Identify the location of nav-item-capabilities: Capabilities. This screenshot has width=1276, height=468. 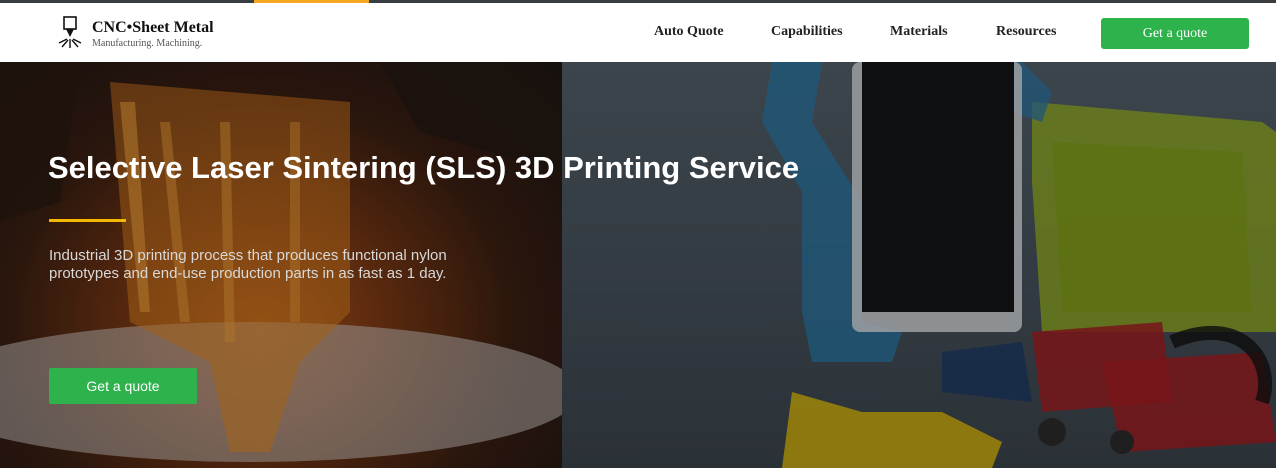
(807, 32).